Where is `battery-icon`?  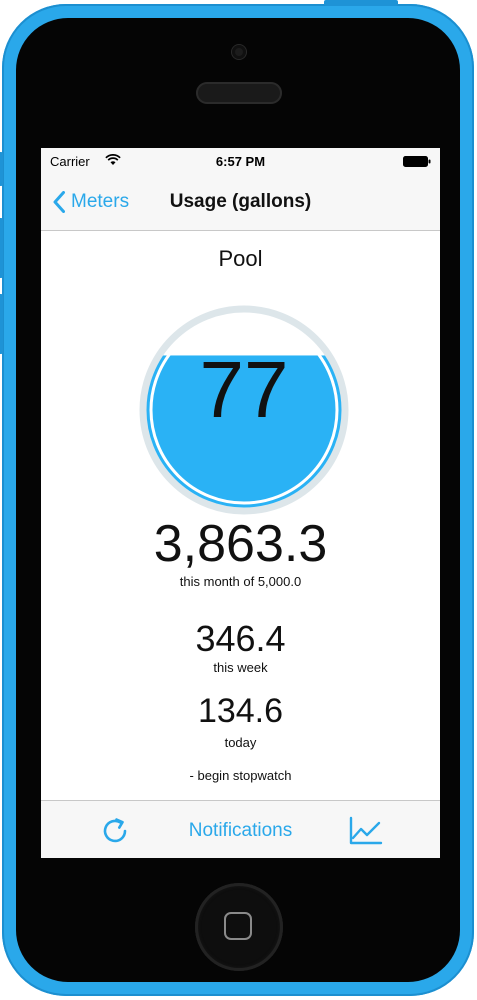 battery-icon is located at coordinates (417, 161).